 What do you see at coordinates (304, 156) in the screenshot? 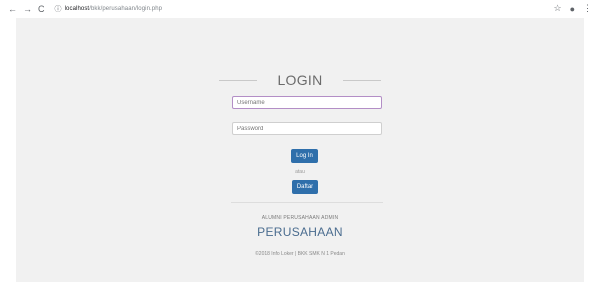
I see `login-button: Log In` at bounding box center [304, 156].